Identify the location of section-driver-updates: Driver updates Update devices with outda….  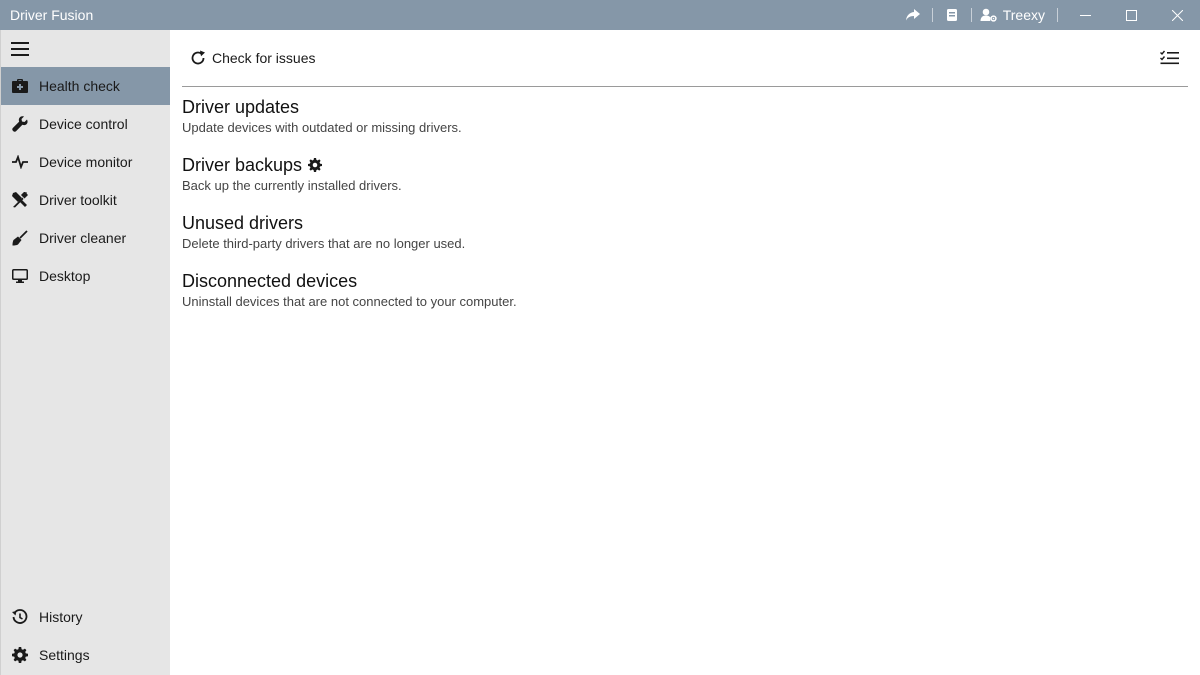
(632, 116).